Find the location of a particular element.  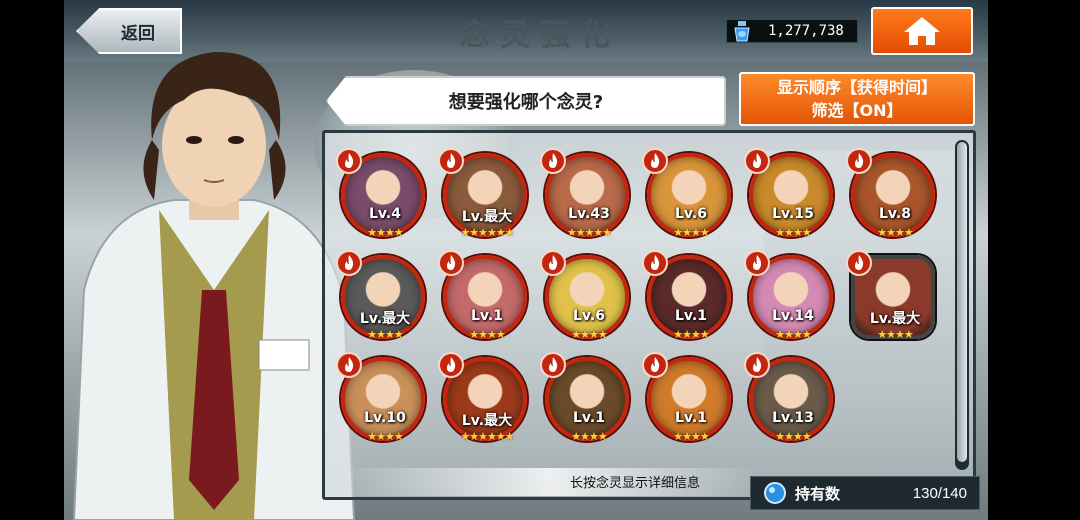

unit-card: Lv.8 ★★★★ is located at coordinates (894, 201).